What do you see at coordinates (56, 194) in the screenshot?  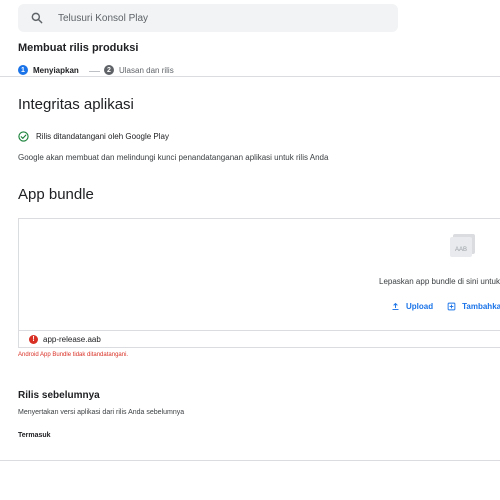 I see `app-bundle-heading: App bundle` at bounding box center [56, 194].